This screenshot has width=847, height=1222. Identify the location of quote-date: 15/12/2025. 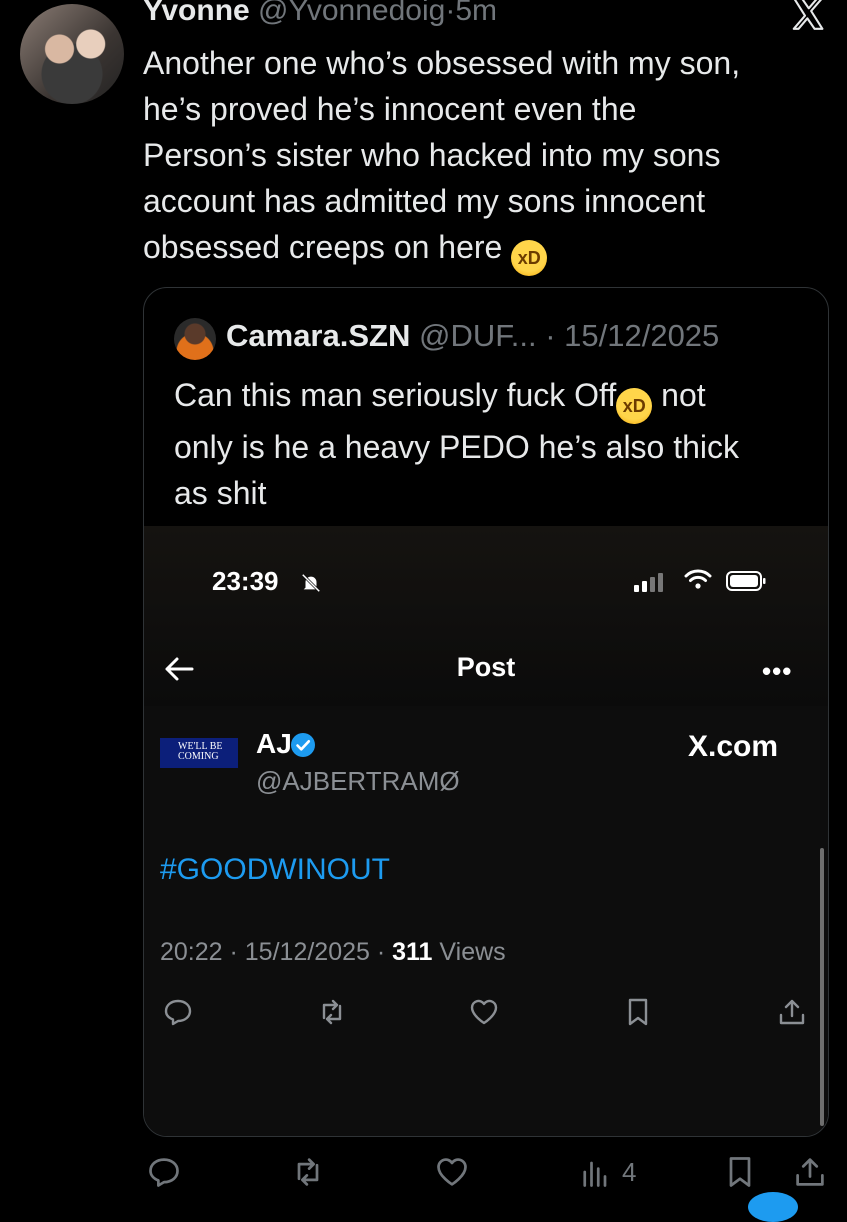
(641, 335).